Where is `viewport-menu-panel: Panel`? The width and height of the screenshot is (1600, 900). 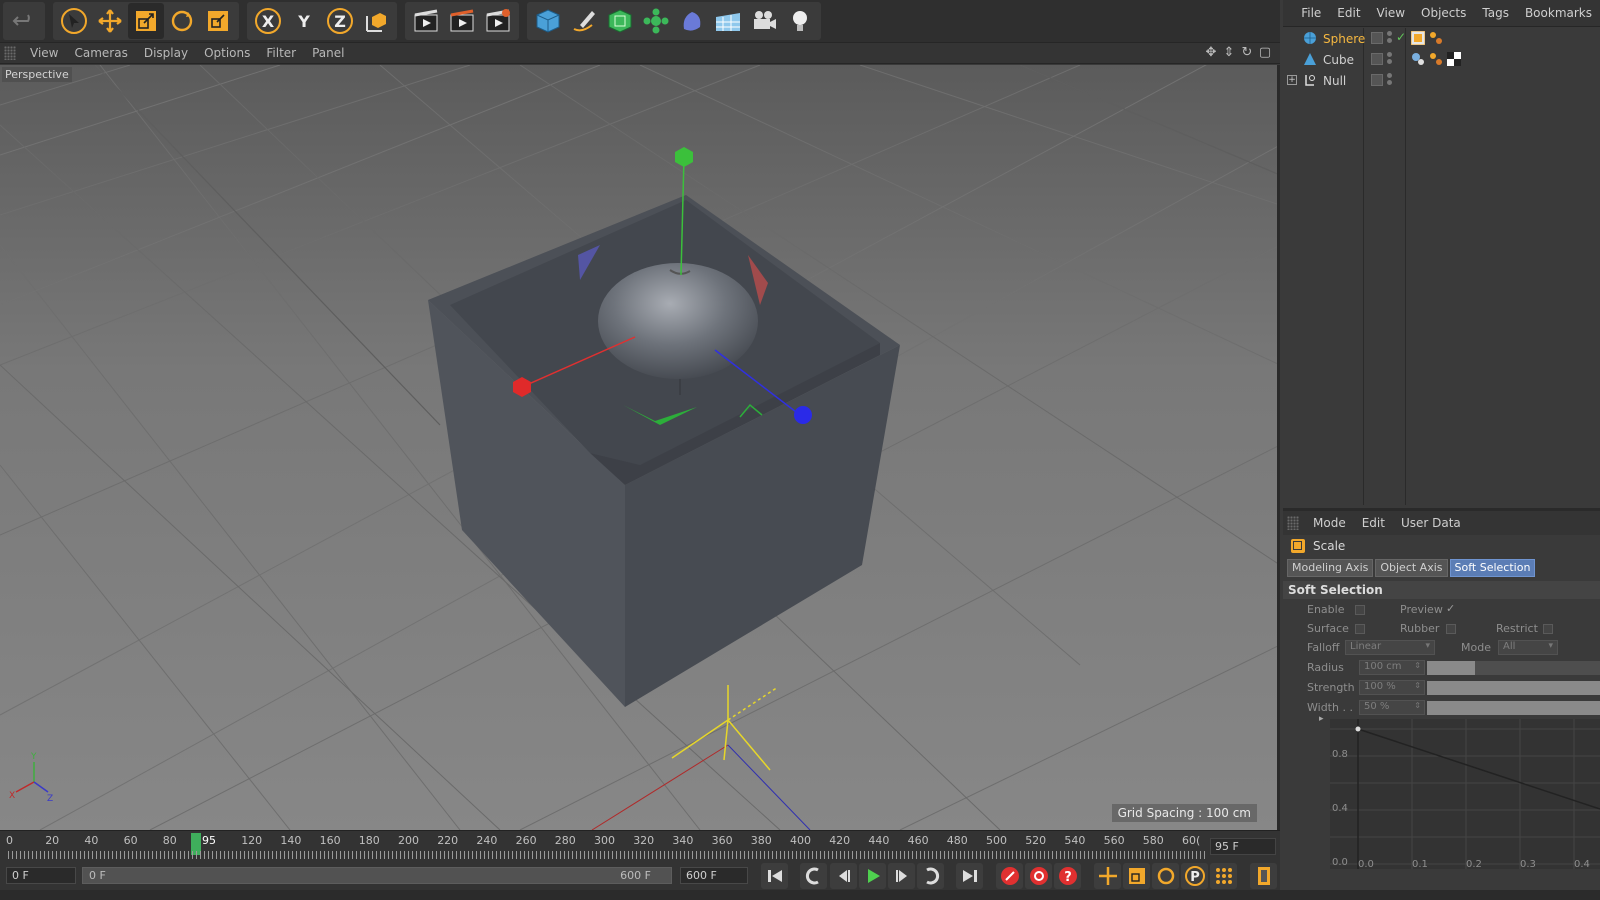
viewport-menu-panel: Panel is located at coordinates (328, 53).